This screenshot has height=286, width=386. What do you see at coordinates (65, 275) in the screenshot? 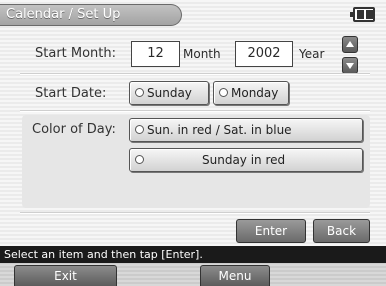
I see `exit-button: Exit` at bounding box center [65, 275].